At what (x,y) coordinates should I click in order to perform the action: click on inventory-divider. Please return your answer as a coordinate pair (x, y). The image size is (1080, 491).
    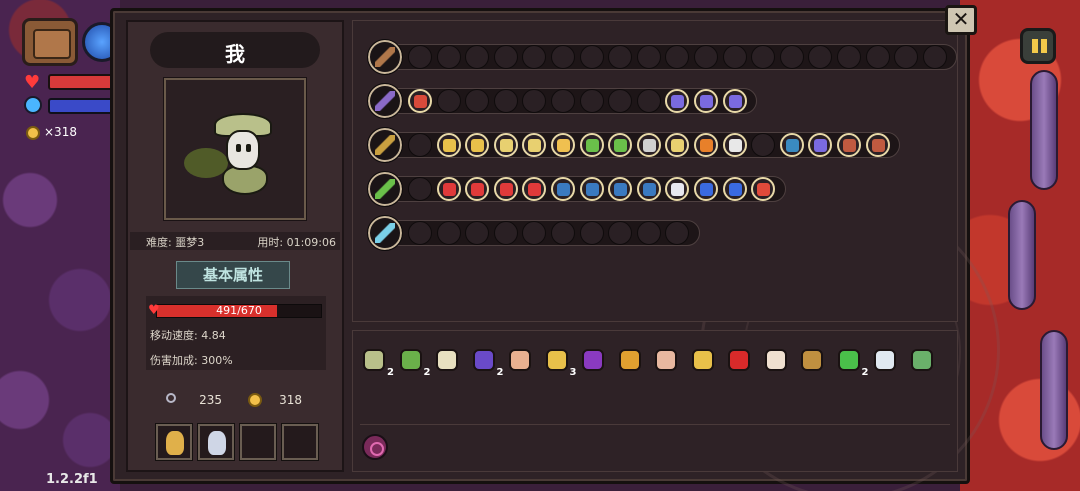
    Looking at the image, I should click on (655, 424).